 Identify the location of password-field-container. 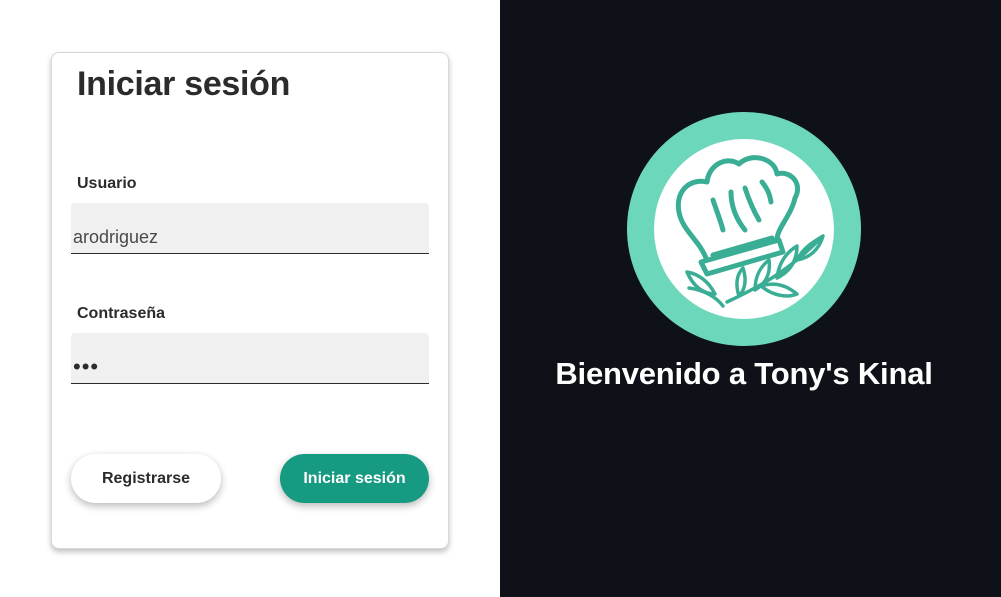
(250, 358).